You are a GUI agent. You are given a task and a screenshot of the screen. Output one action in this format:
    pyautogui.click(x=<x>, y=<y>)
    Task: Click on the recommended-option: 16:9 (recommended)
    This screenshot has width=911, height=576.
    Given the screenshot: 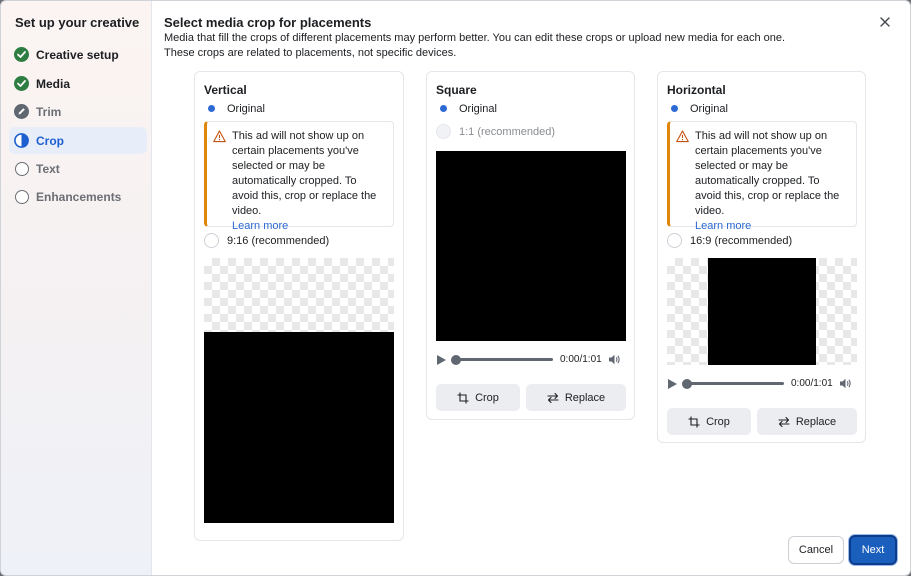 What is the action you would take?
    pyautogui.click(x=729, y=240)
    